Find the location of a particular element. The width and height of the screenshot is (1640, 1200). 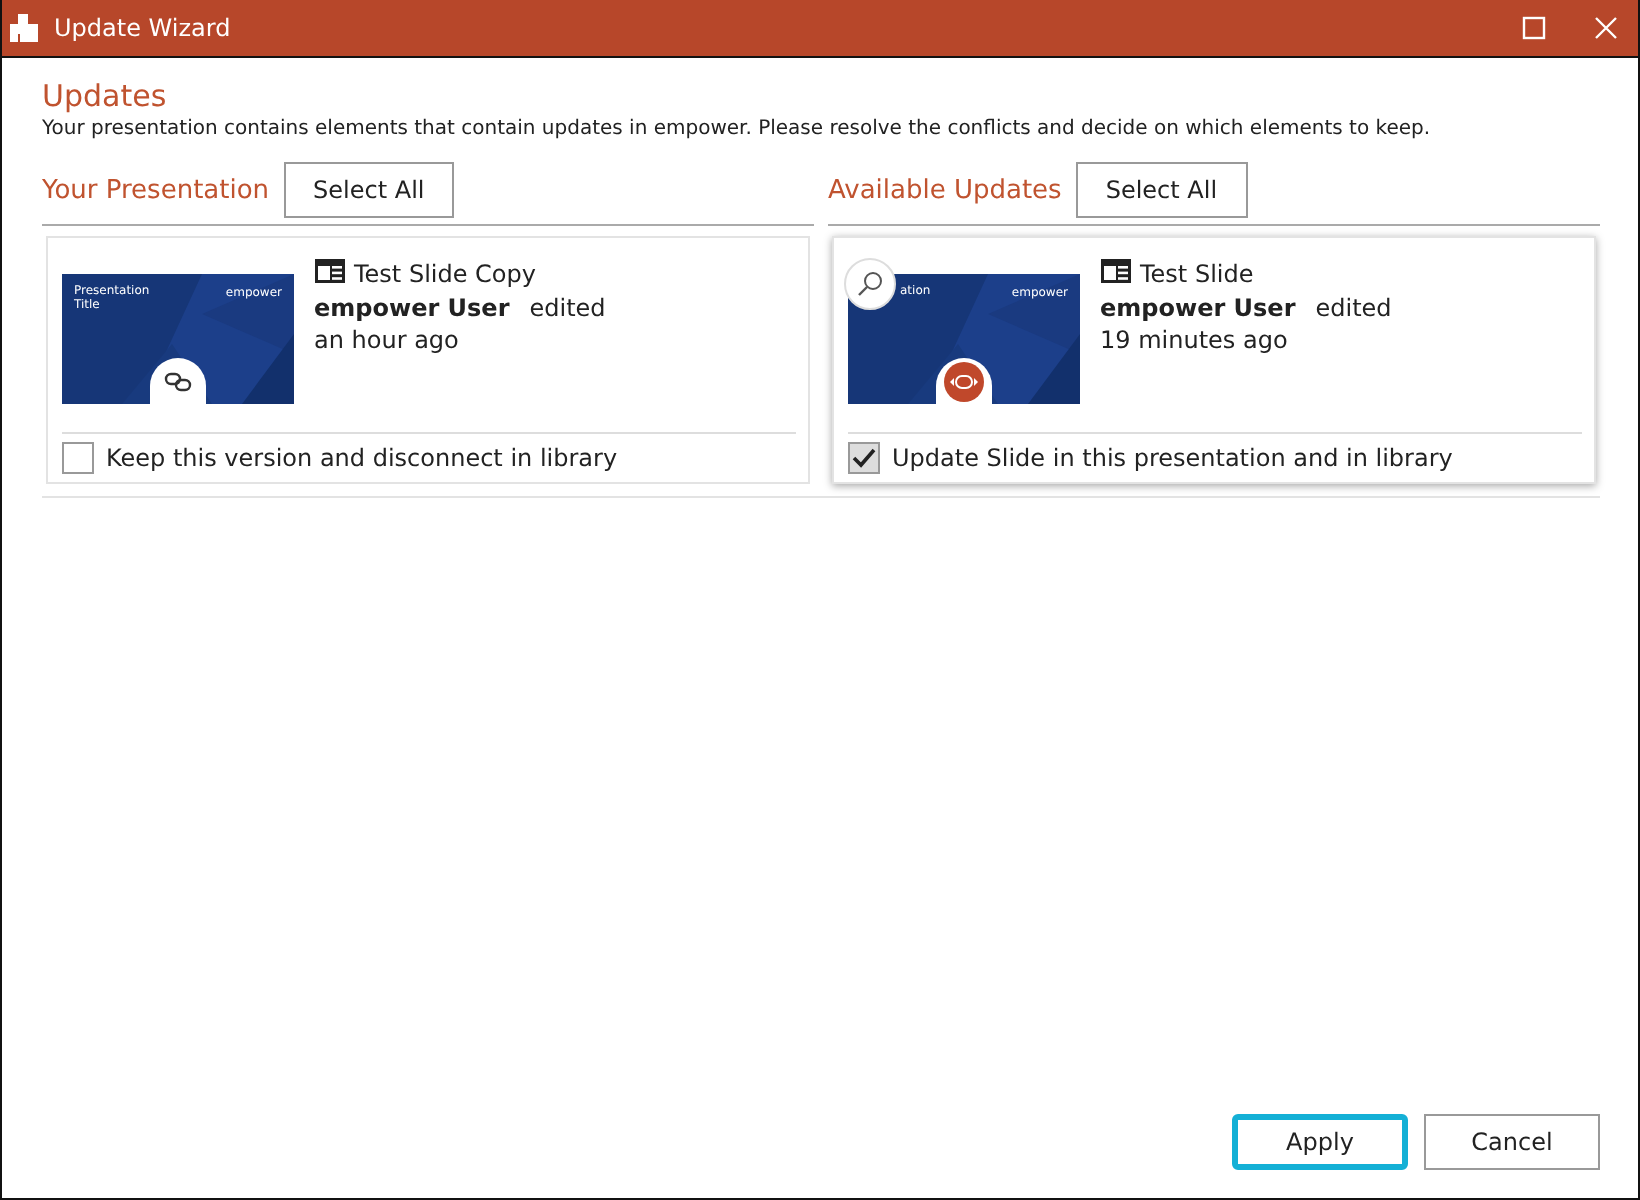

time-text: 19 minutes ago is located at coordinates (1195, 340).